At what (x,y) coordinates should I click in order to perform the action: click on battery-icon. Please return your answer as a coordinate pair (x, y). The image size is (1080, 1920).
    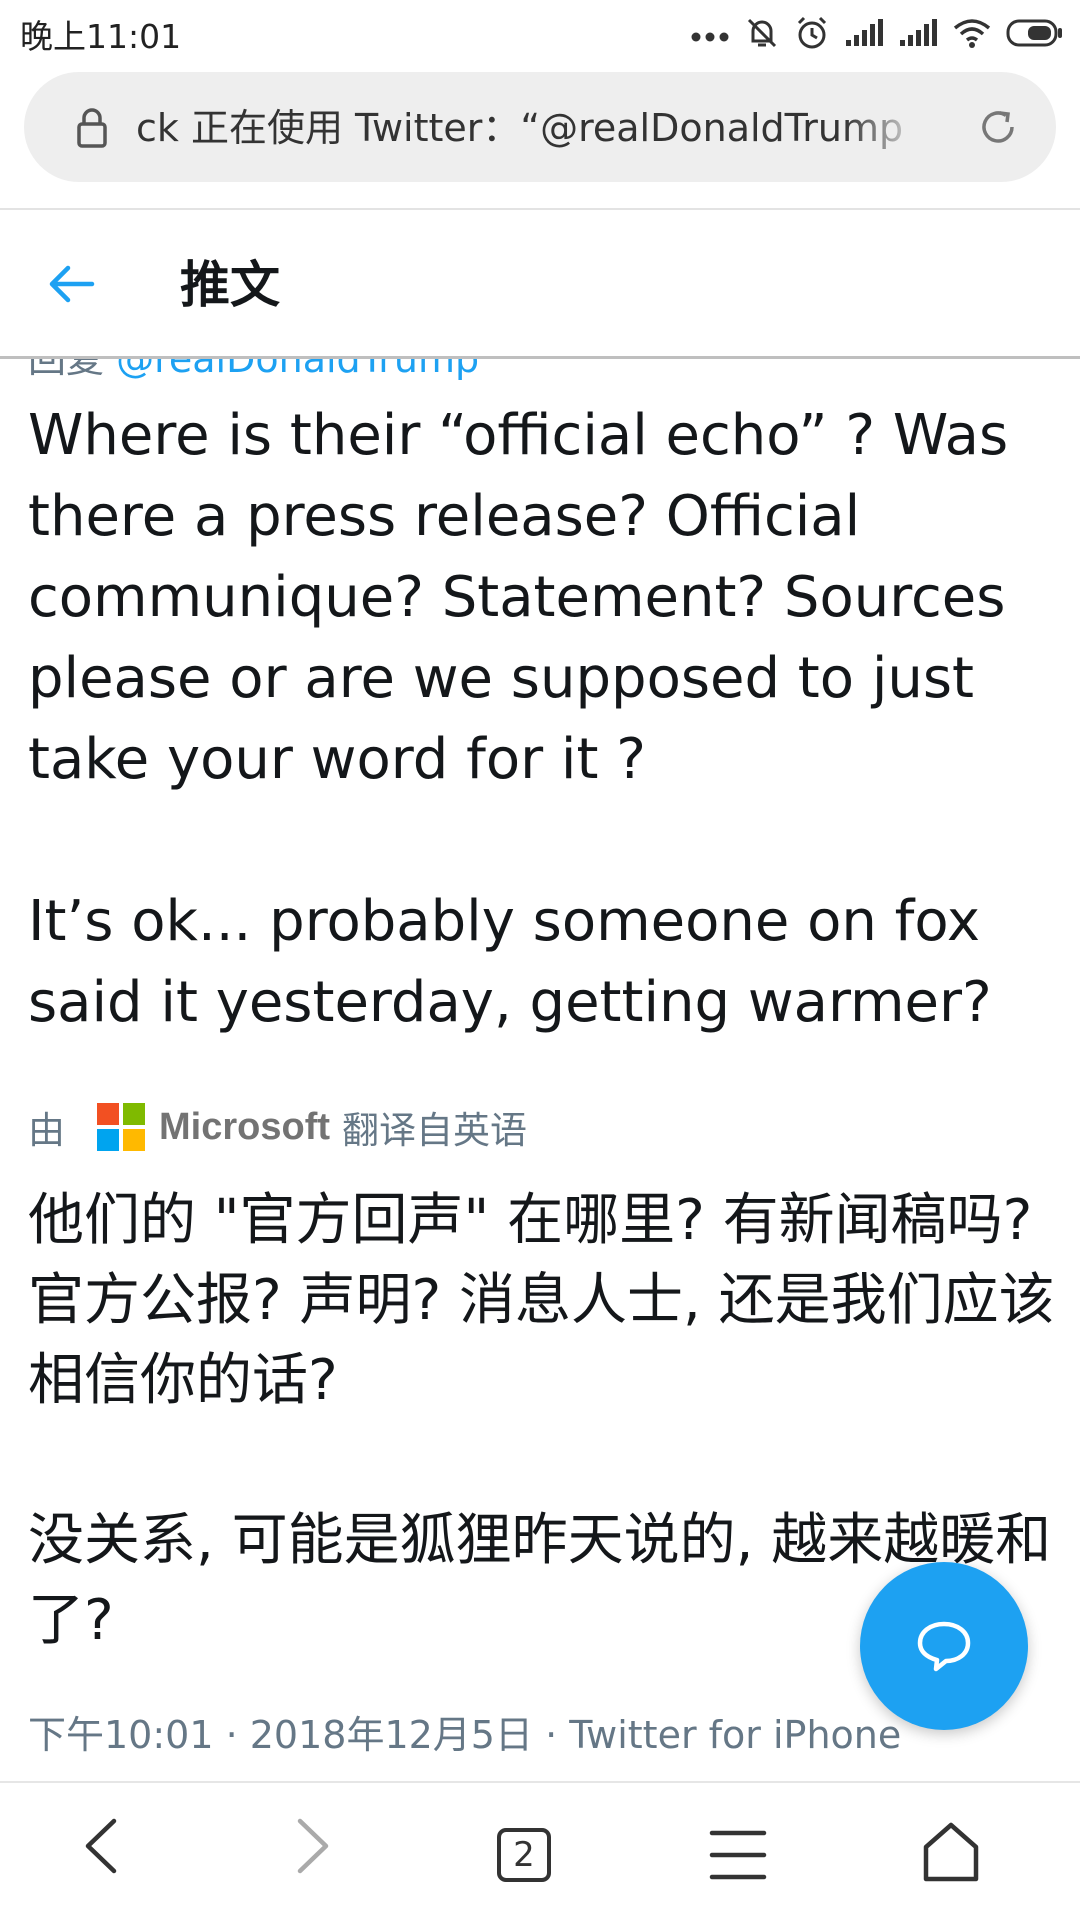
    Looking at the image, I should click on (1034, 33).